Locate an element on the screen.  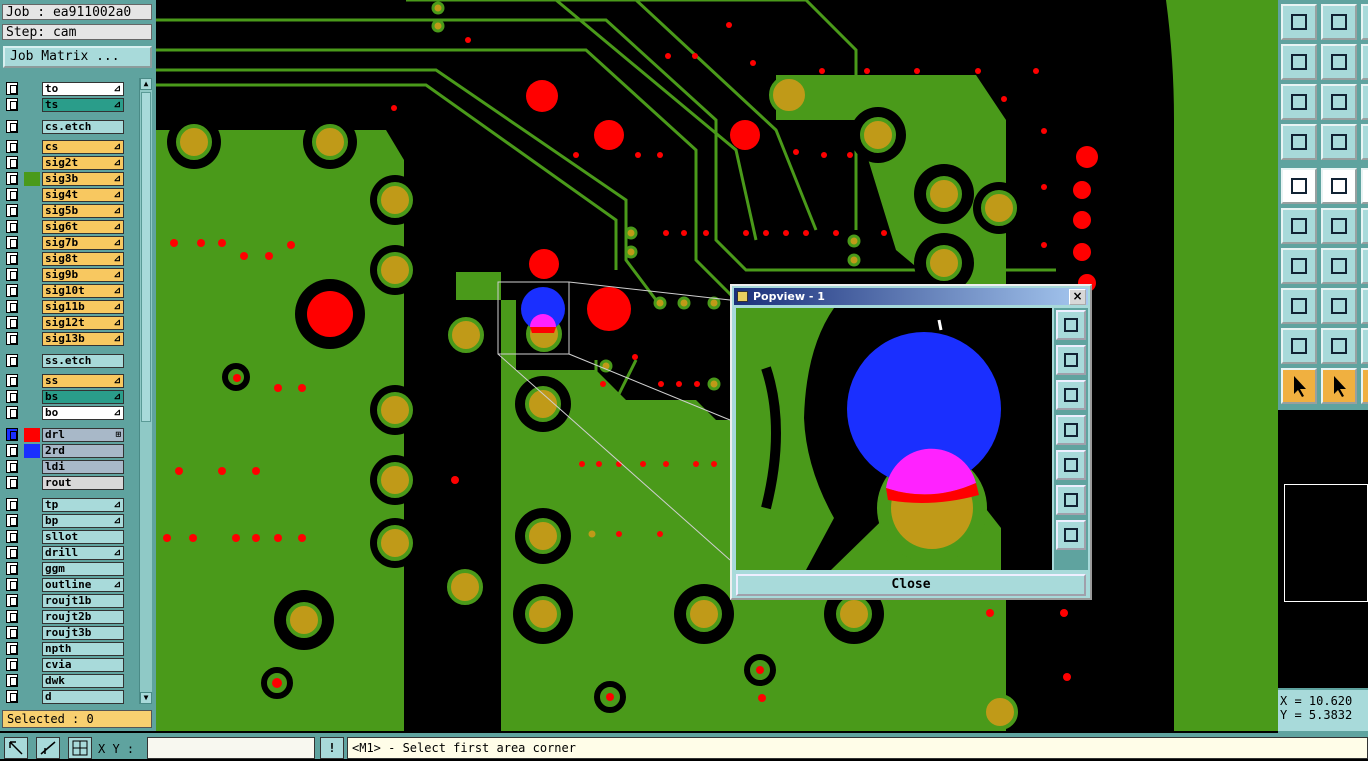
layer-row-dwk: dwk is located at coordinates (66, 681).